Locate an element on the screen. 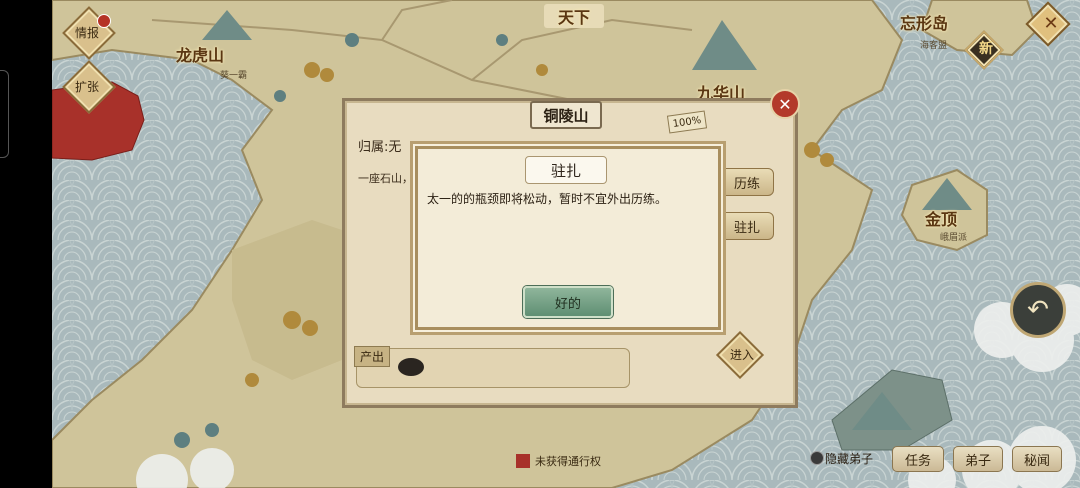 The image size is (1080, 488). intel-alert-dot is located at coordinates (104, 21).